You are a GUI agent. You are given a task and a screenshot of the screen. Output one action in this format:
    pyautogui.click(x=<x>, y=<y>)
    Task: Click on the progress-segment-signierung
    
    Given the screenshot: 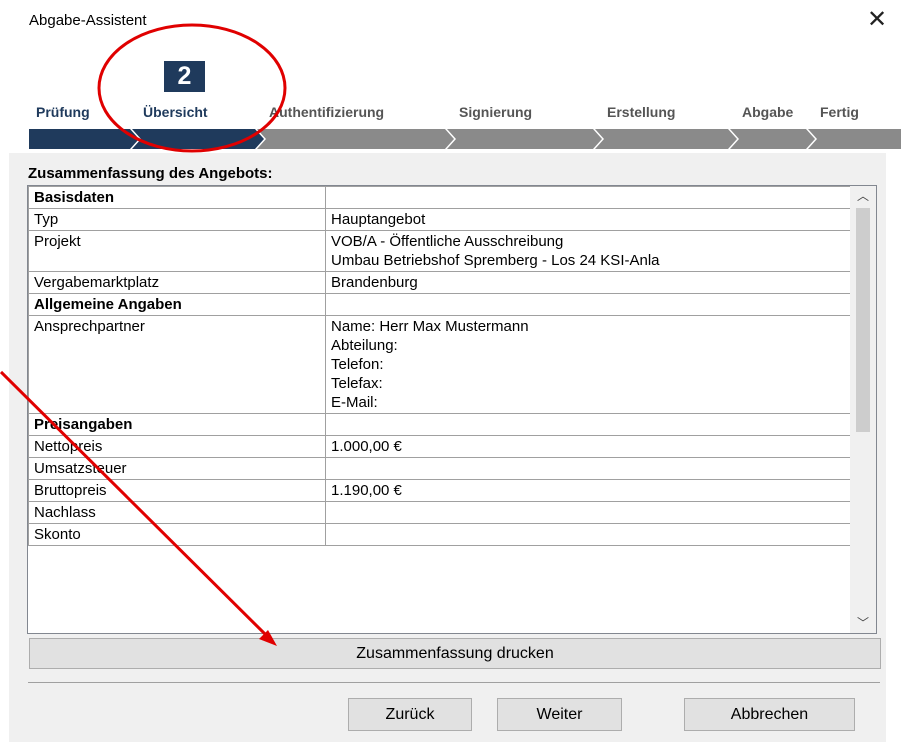 What is the action you would take?
    pyautogui.click(x=524, y=139)
    